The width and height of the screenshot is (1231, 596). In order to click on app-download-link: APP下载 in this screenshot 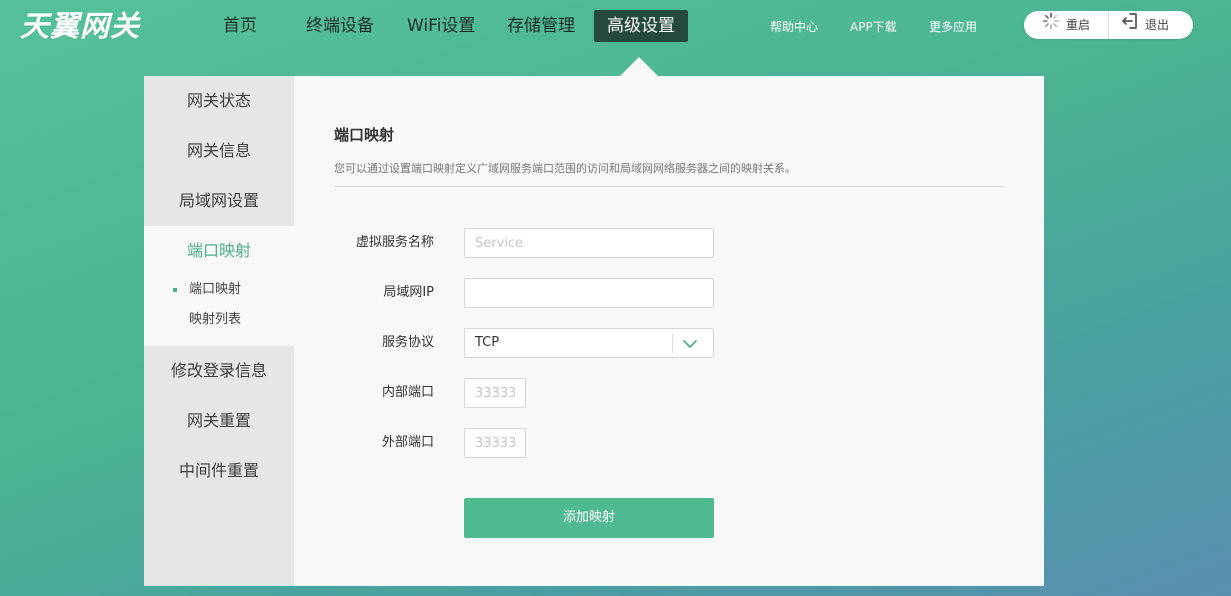, I will do `click(873, 26)`.